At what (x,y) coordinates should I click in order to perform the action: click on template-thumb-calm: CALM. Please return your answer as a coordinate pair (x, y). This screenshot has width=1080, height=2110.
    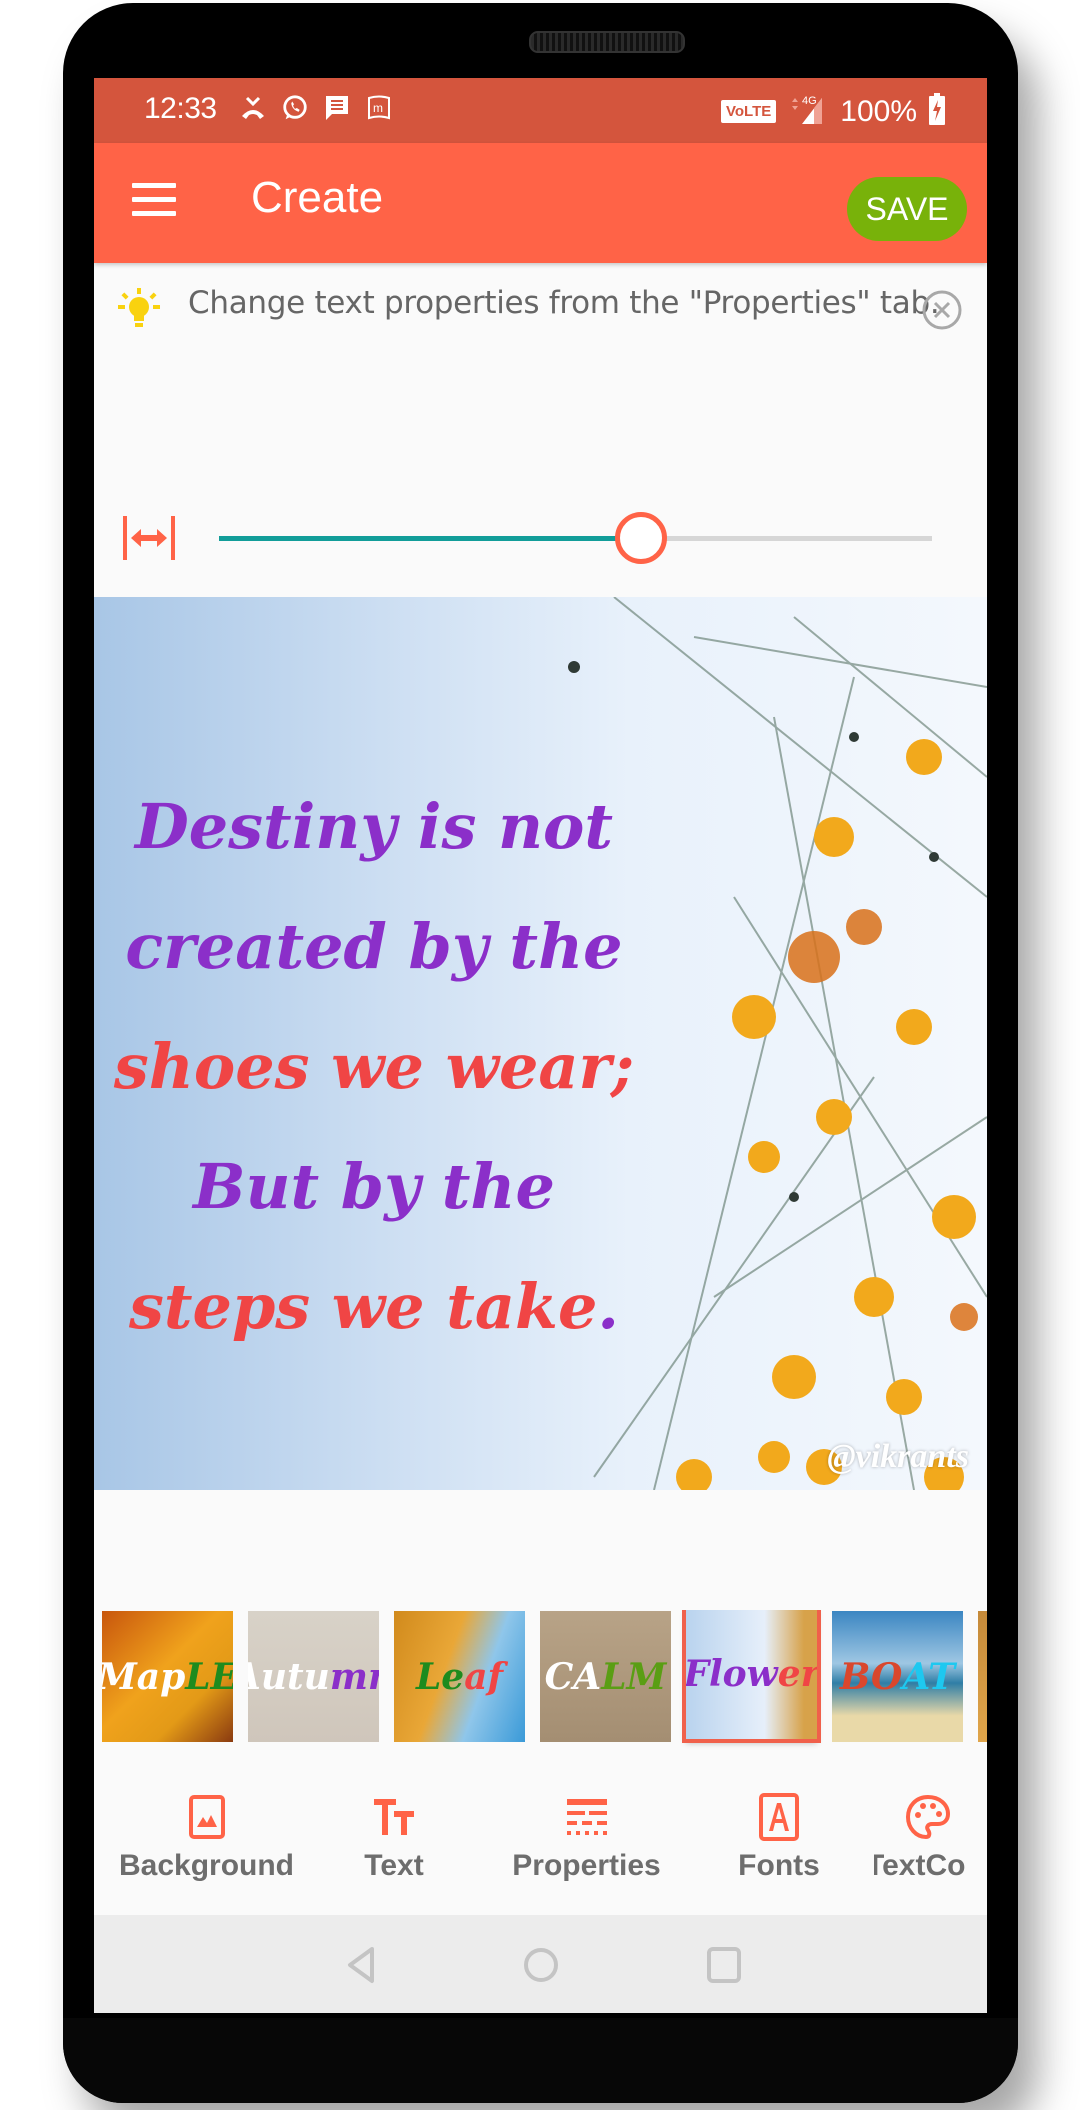
    Looking at the image, I should click on (605, 1676).